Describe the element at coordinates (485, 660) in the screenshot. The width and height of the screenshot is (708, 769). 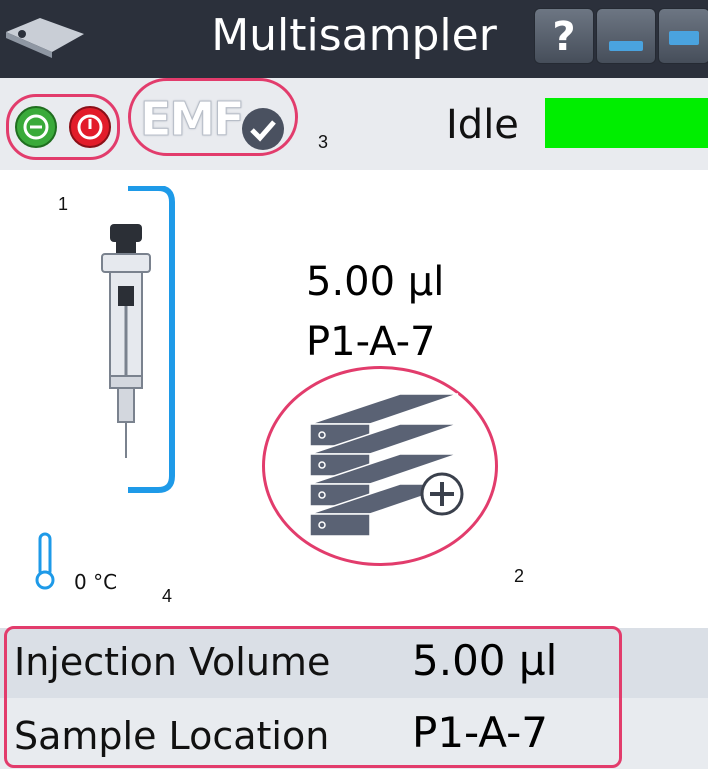
I see `injection-volume-value: 5.00 µl` at that location.